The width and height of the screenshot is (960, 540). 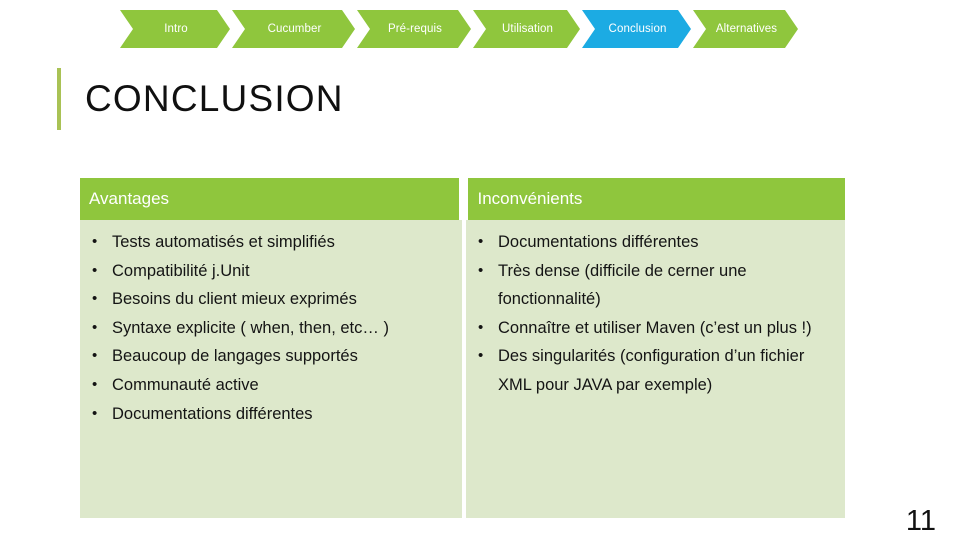 I want to click on nav-chevron-conclusion: Conclusion, so click(x=636, y=29).